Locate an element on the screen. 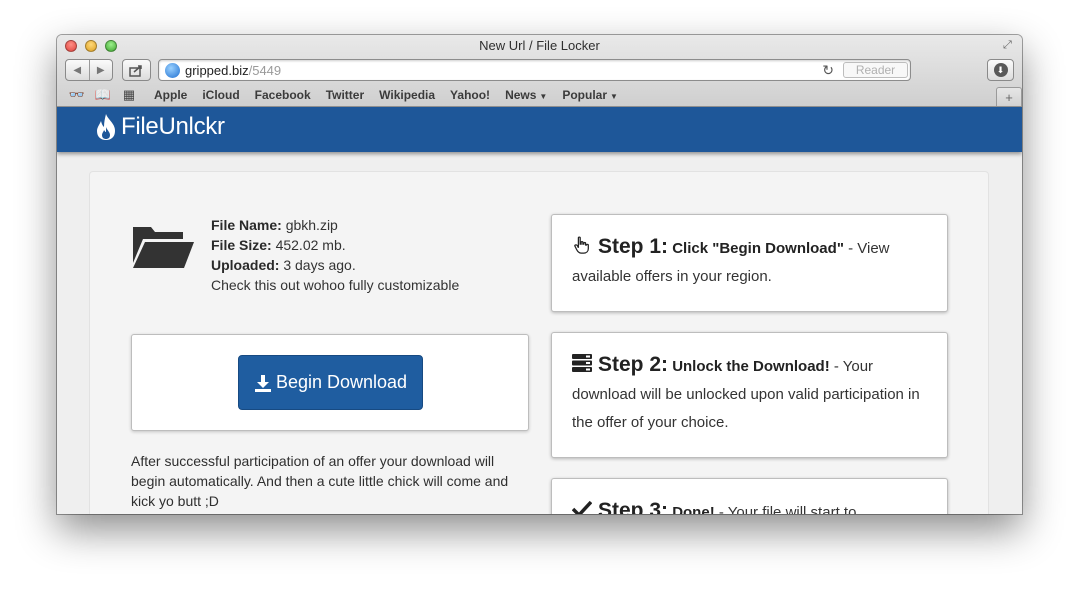  bookmark-facebook: Facebook is located at coordinates (283, 95).